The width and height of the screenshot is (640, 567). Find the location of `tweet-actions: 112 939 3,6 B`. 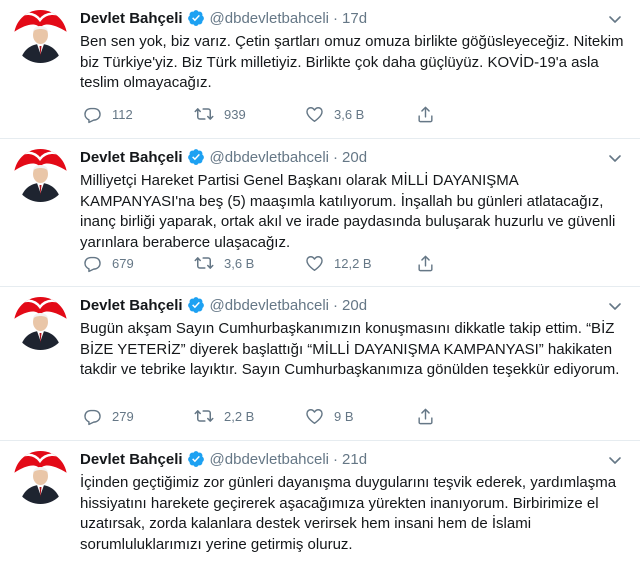

tweet-actions: 112 939 3,6 B is located at coordinates (258, 114).